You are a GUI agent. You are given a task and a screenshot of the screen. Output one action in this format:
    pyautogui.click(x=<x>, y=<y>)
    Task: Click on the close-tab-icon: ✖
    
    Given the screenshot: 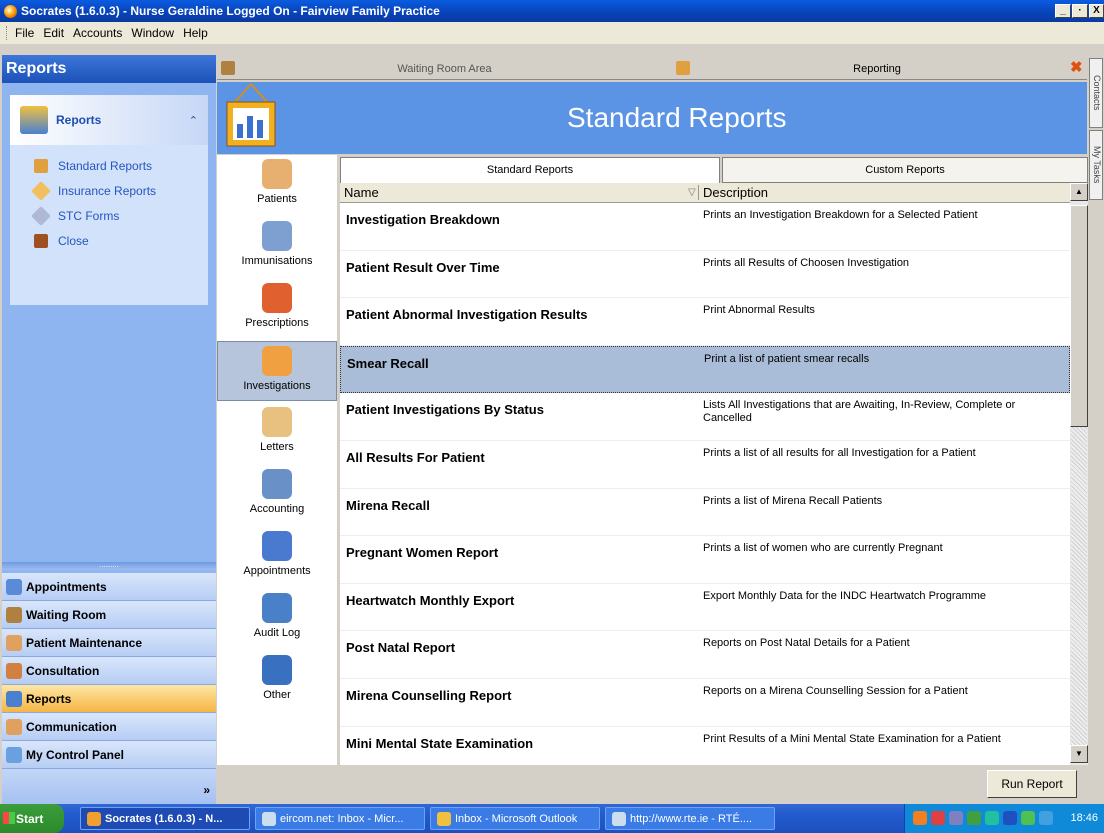 What is the action you would take?
    pyautogui.click(x=1076, y=67)
    